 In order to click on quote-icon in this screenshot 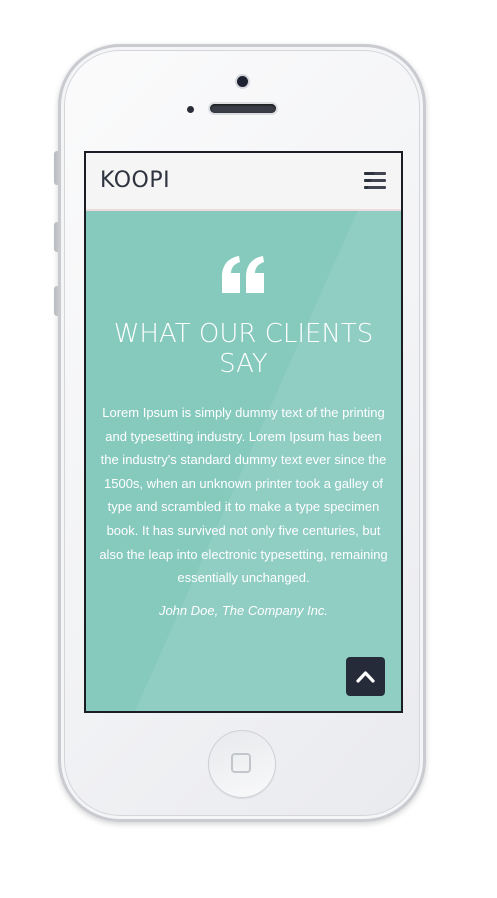, I will do `click(243, 274)`.